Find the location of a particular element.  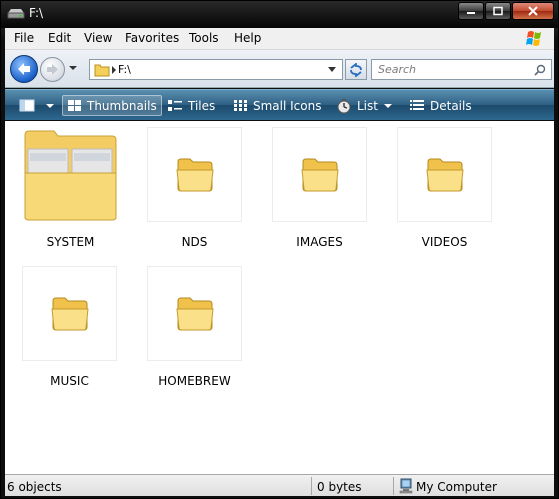

folder-item-system: SYSTEM is located at coordinates (70, 188).